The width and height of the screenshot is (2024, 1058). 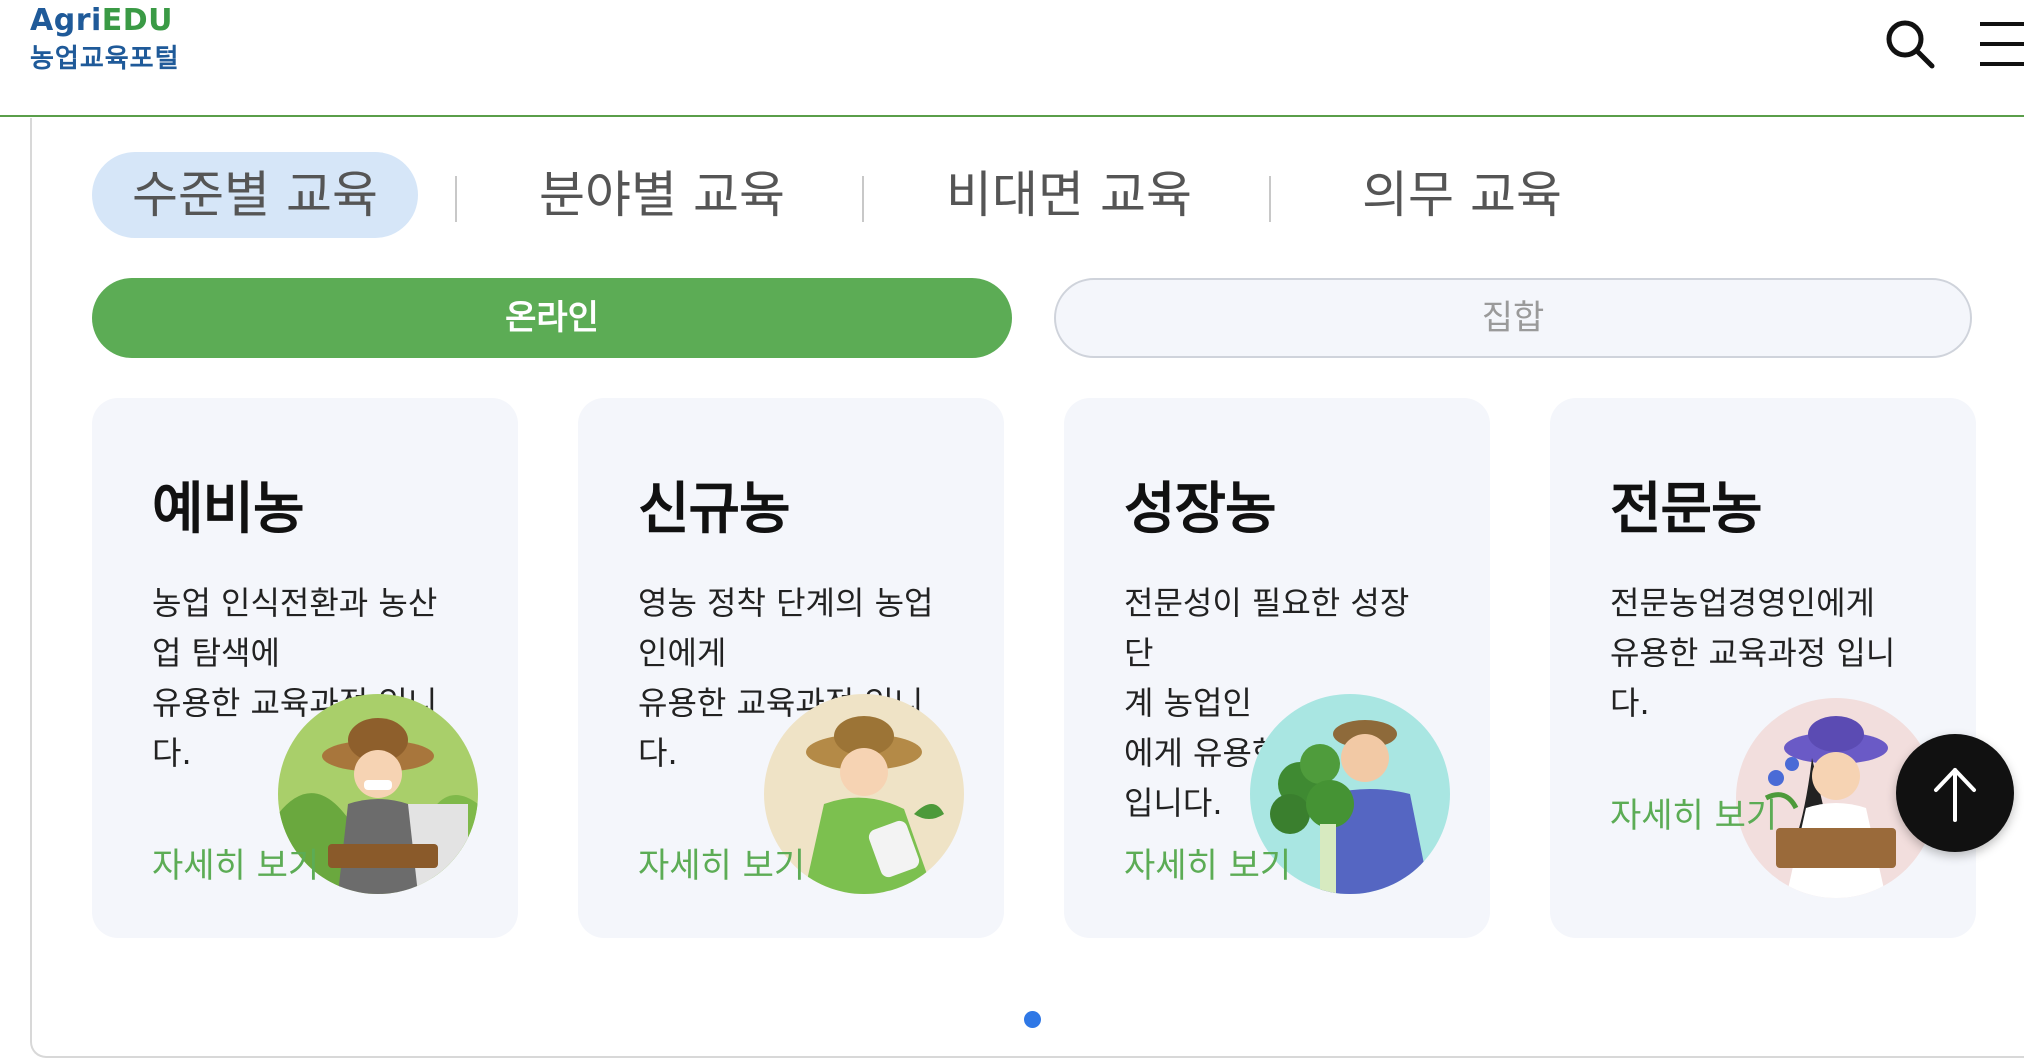 I want to click on logo-edu-text: EDU, so click(x=137, y=20).